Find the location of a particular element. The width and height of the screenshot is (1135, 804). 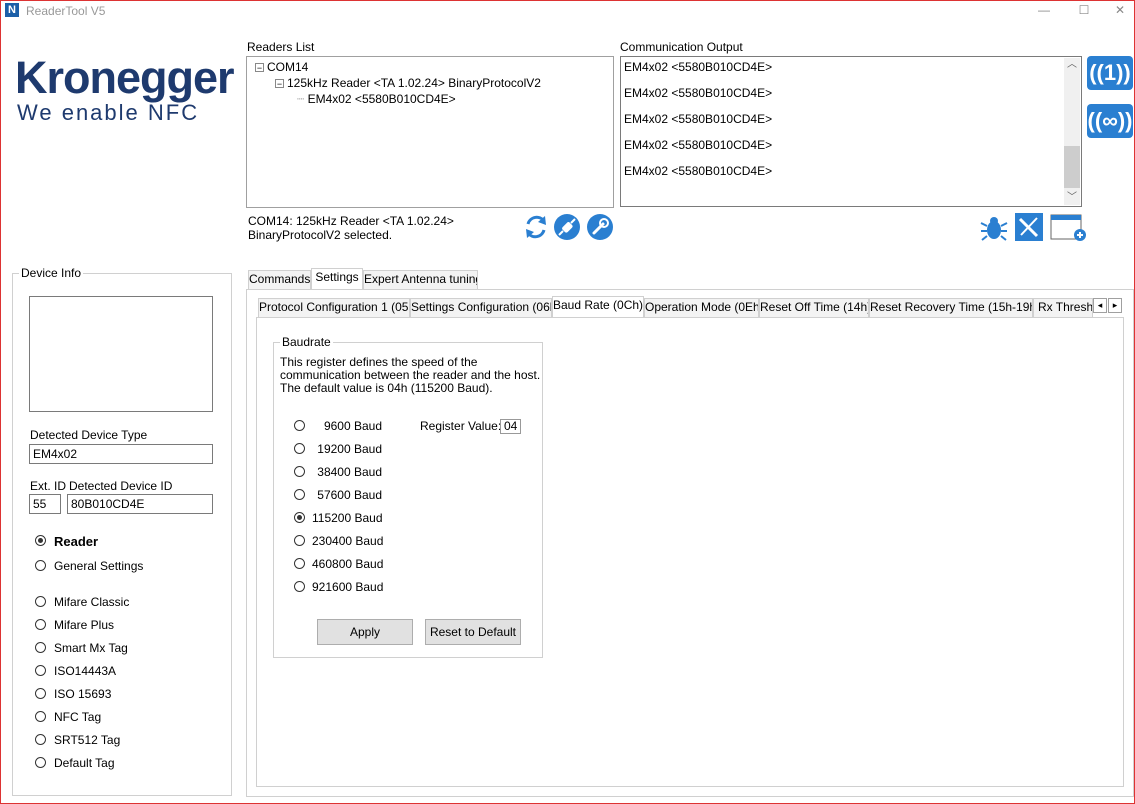

mode-general-label: General Settings is located at coordinates (98, 566).